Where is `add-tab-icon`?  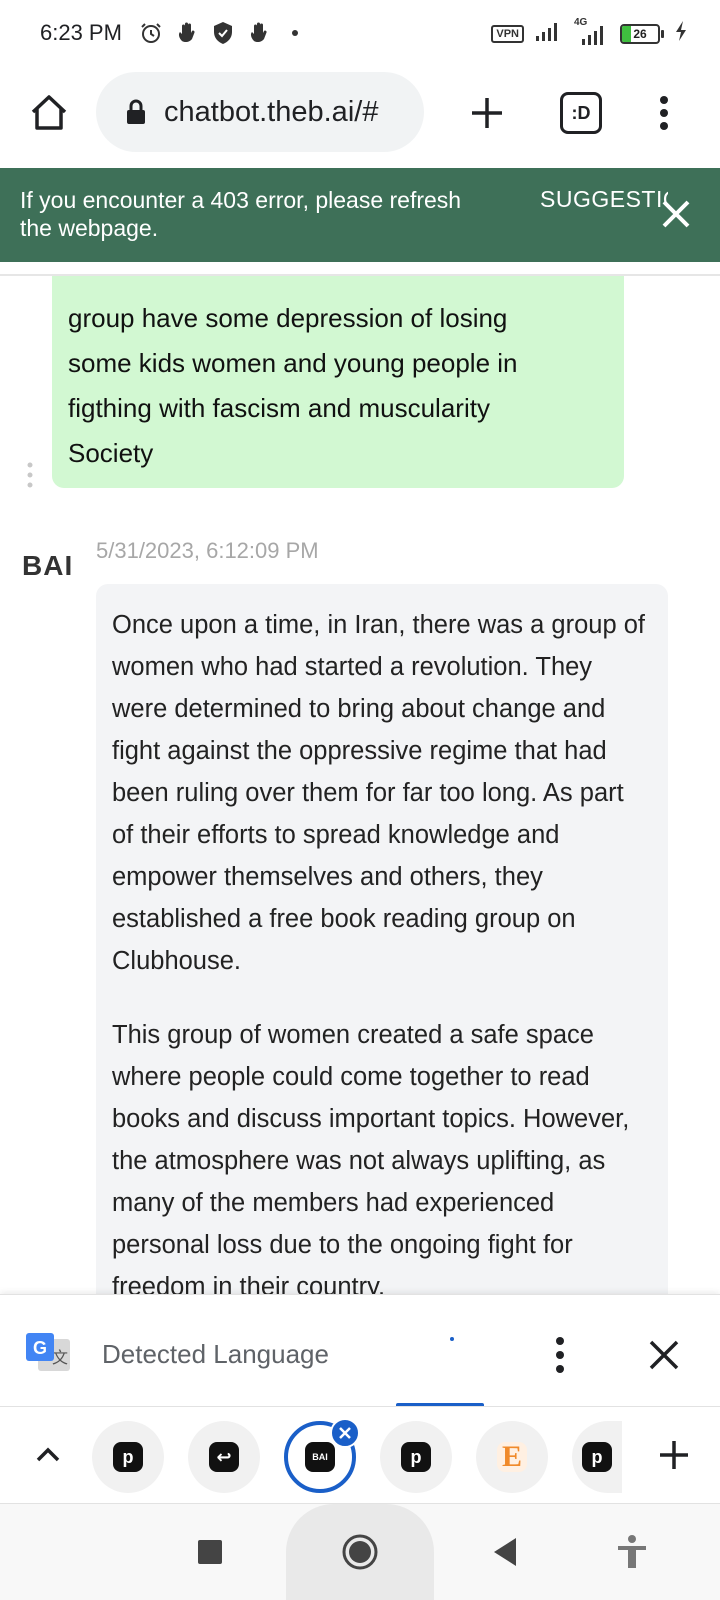
add-tab-icon is located at coordinates (674, 1455).